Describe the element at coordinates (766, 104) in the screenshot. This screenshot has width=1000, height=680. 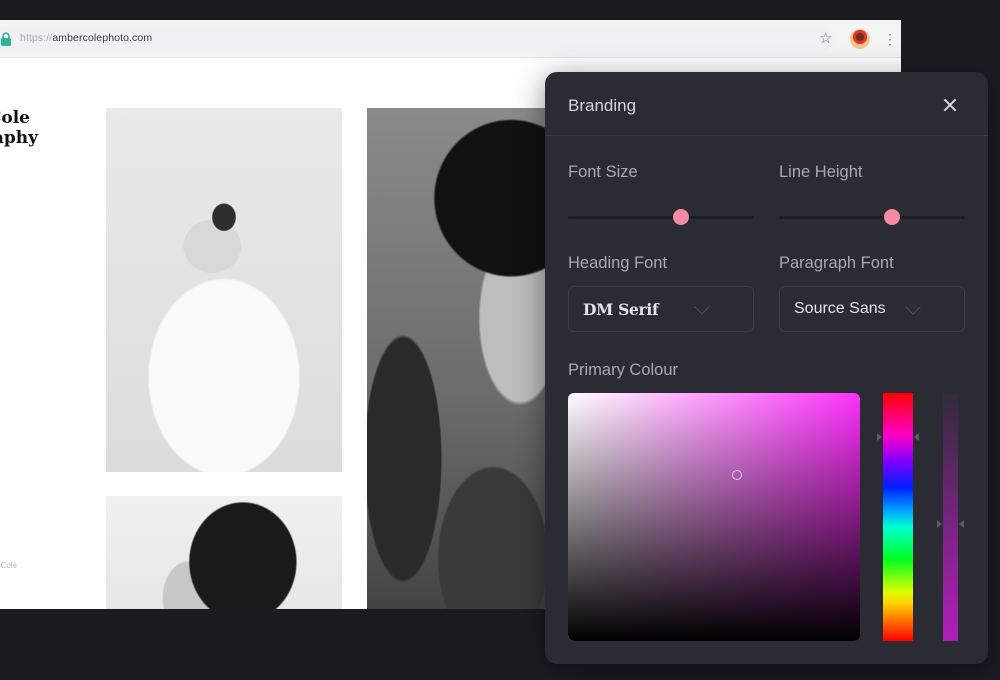
I see `panel-header: Branding` at that location.